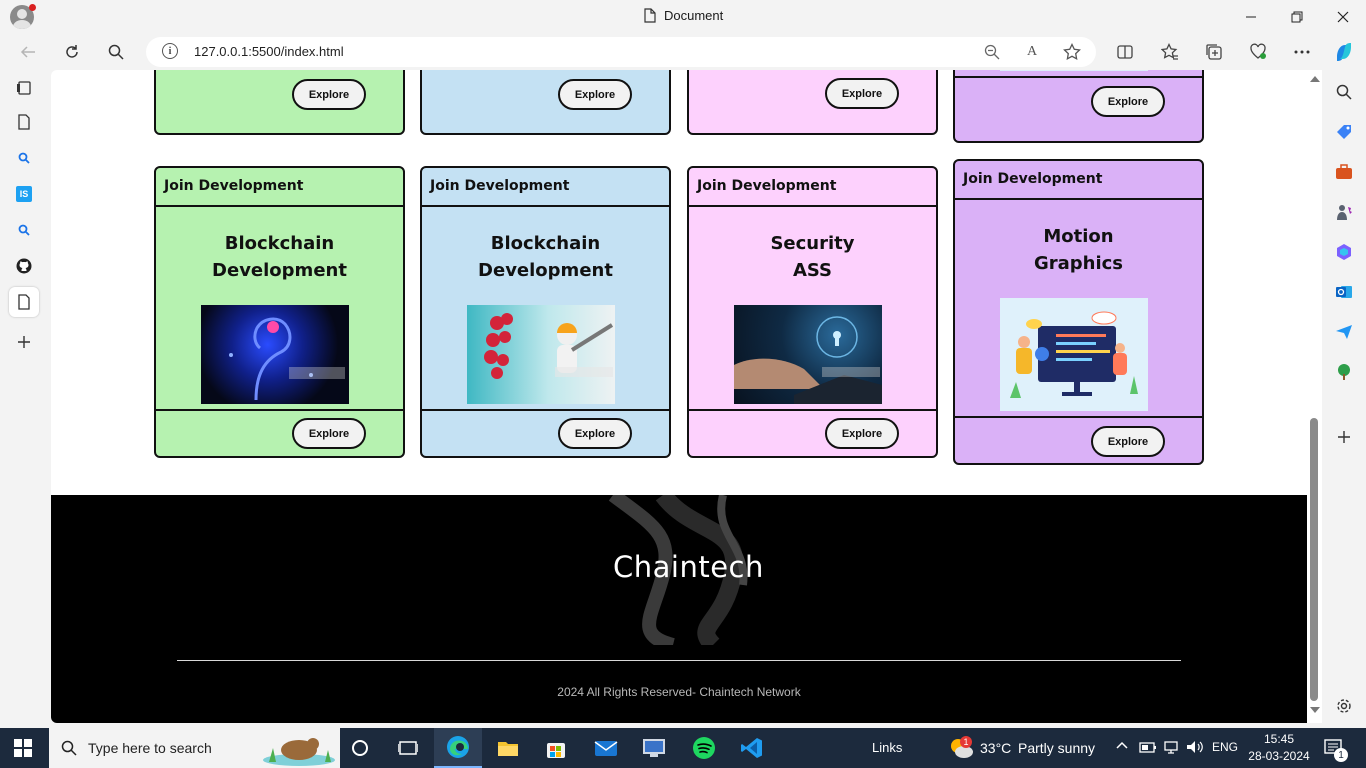 This screenshot has width=1366, height=768. What do you see at coordinates (887, 747) in the screenshot?
I see `links-toolbar: Links` at bounding box center [887, 747].